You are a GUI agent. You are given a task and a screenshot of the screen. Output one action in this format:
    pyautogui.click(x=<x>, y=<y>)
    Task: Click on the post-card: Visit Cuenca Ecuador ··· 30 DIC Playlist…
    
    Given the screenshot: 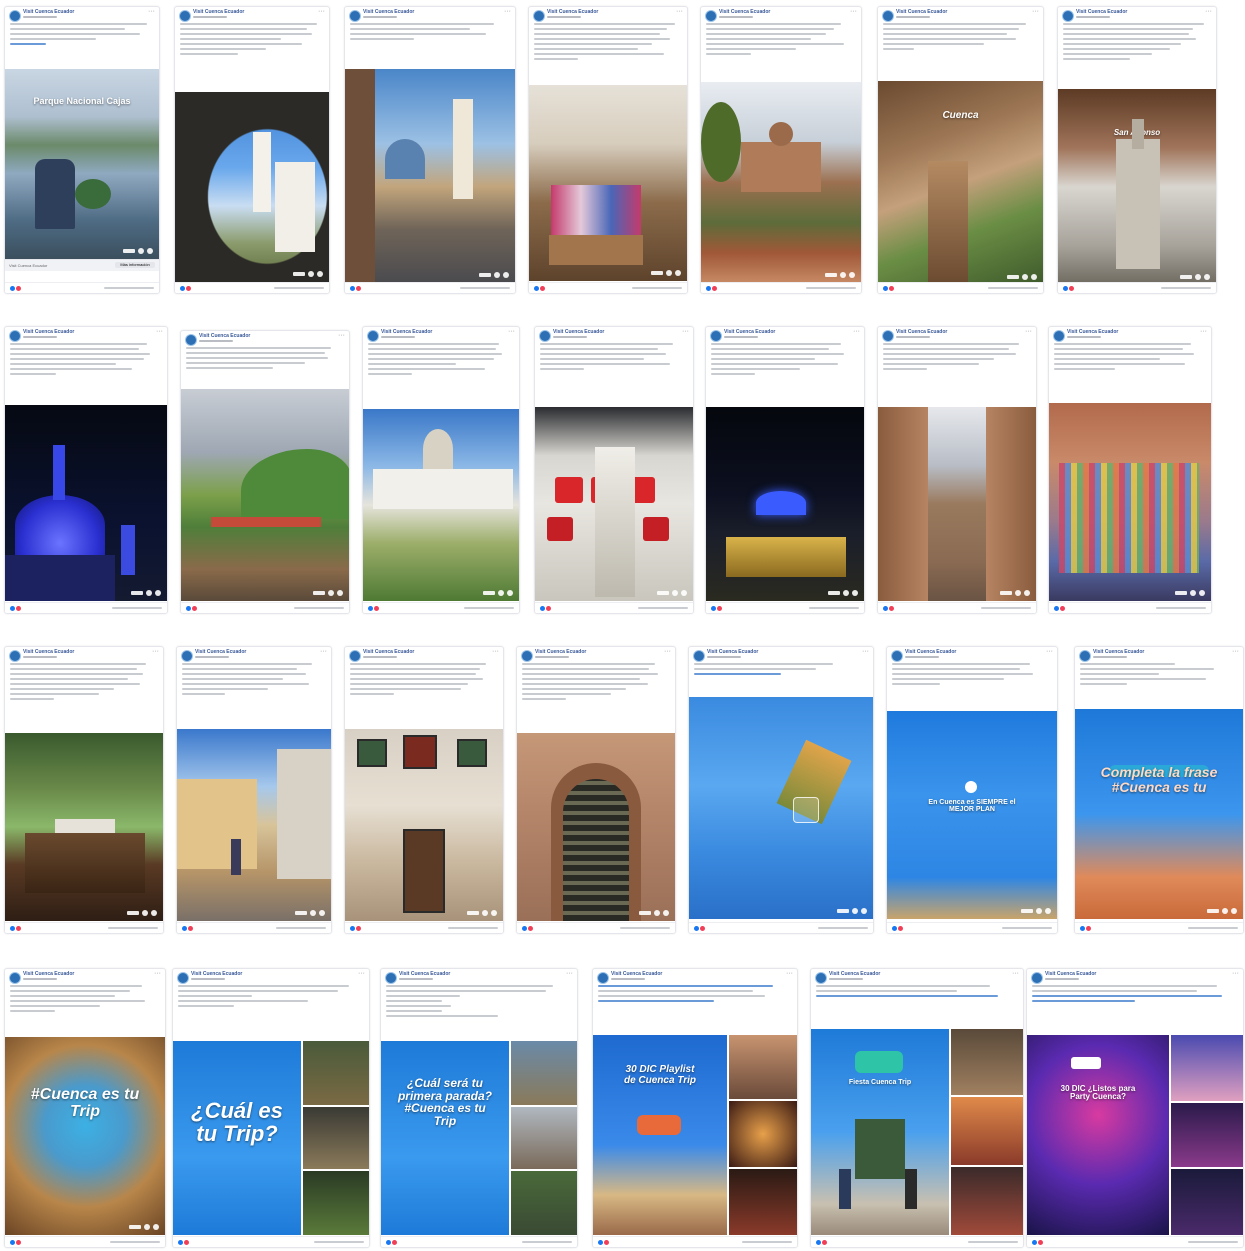 What is the action you would take?
    pyautogui.click(x=695, y=1108)
    